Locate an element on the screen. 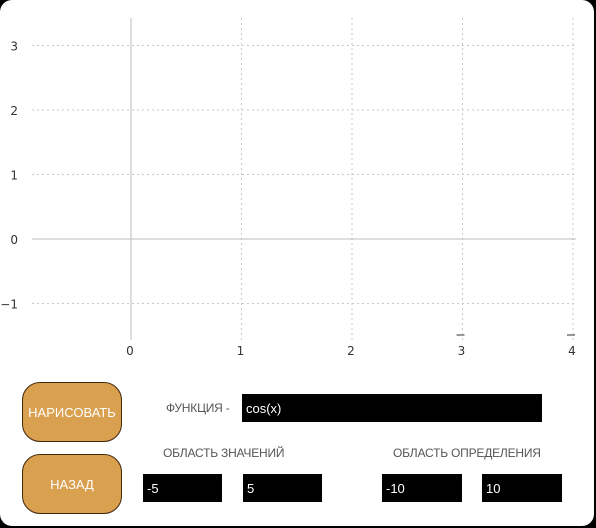 This screenshot has height=528, width=596. x-tick-label: 4 is located at coordinates (572, 351).